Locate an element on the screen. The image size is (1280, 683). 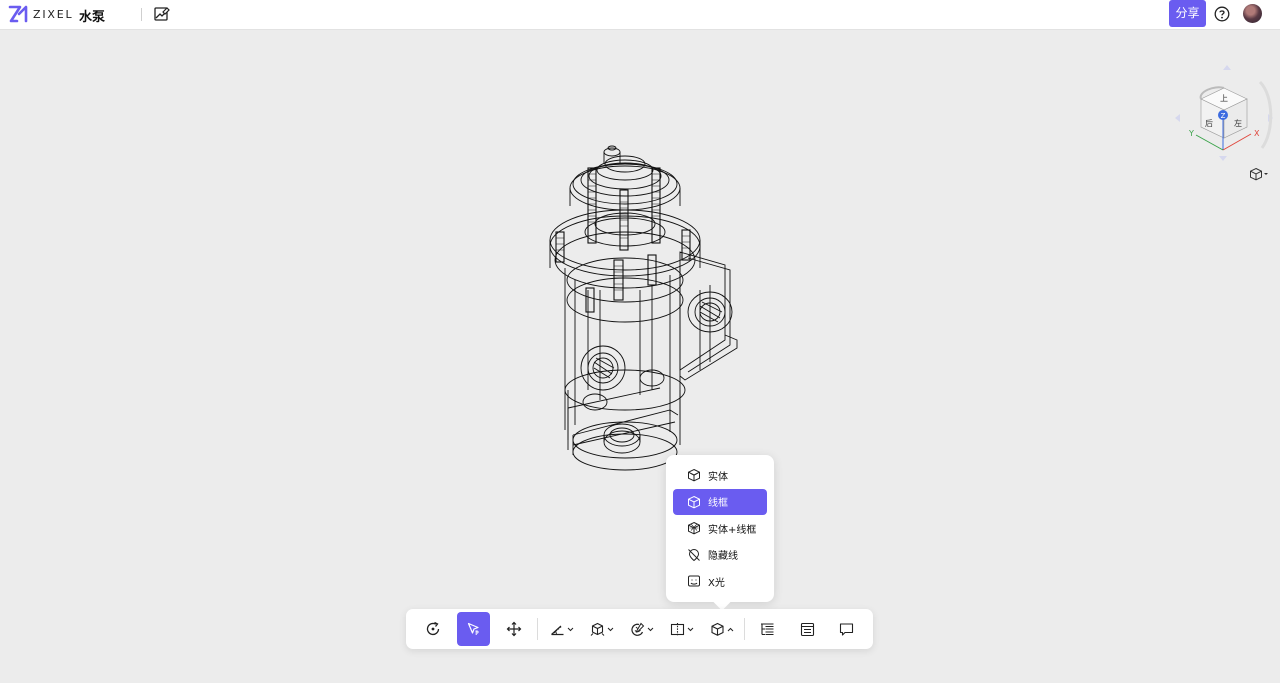
menu-item-solid-wireframe: 实体+线框 is located at coordinates (720, 528).